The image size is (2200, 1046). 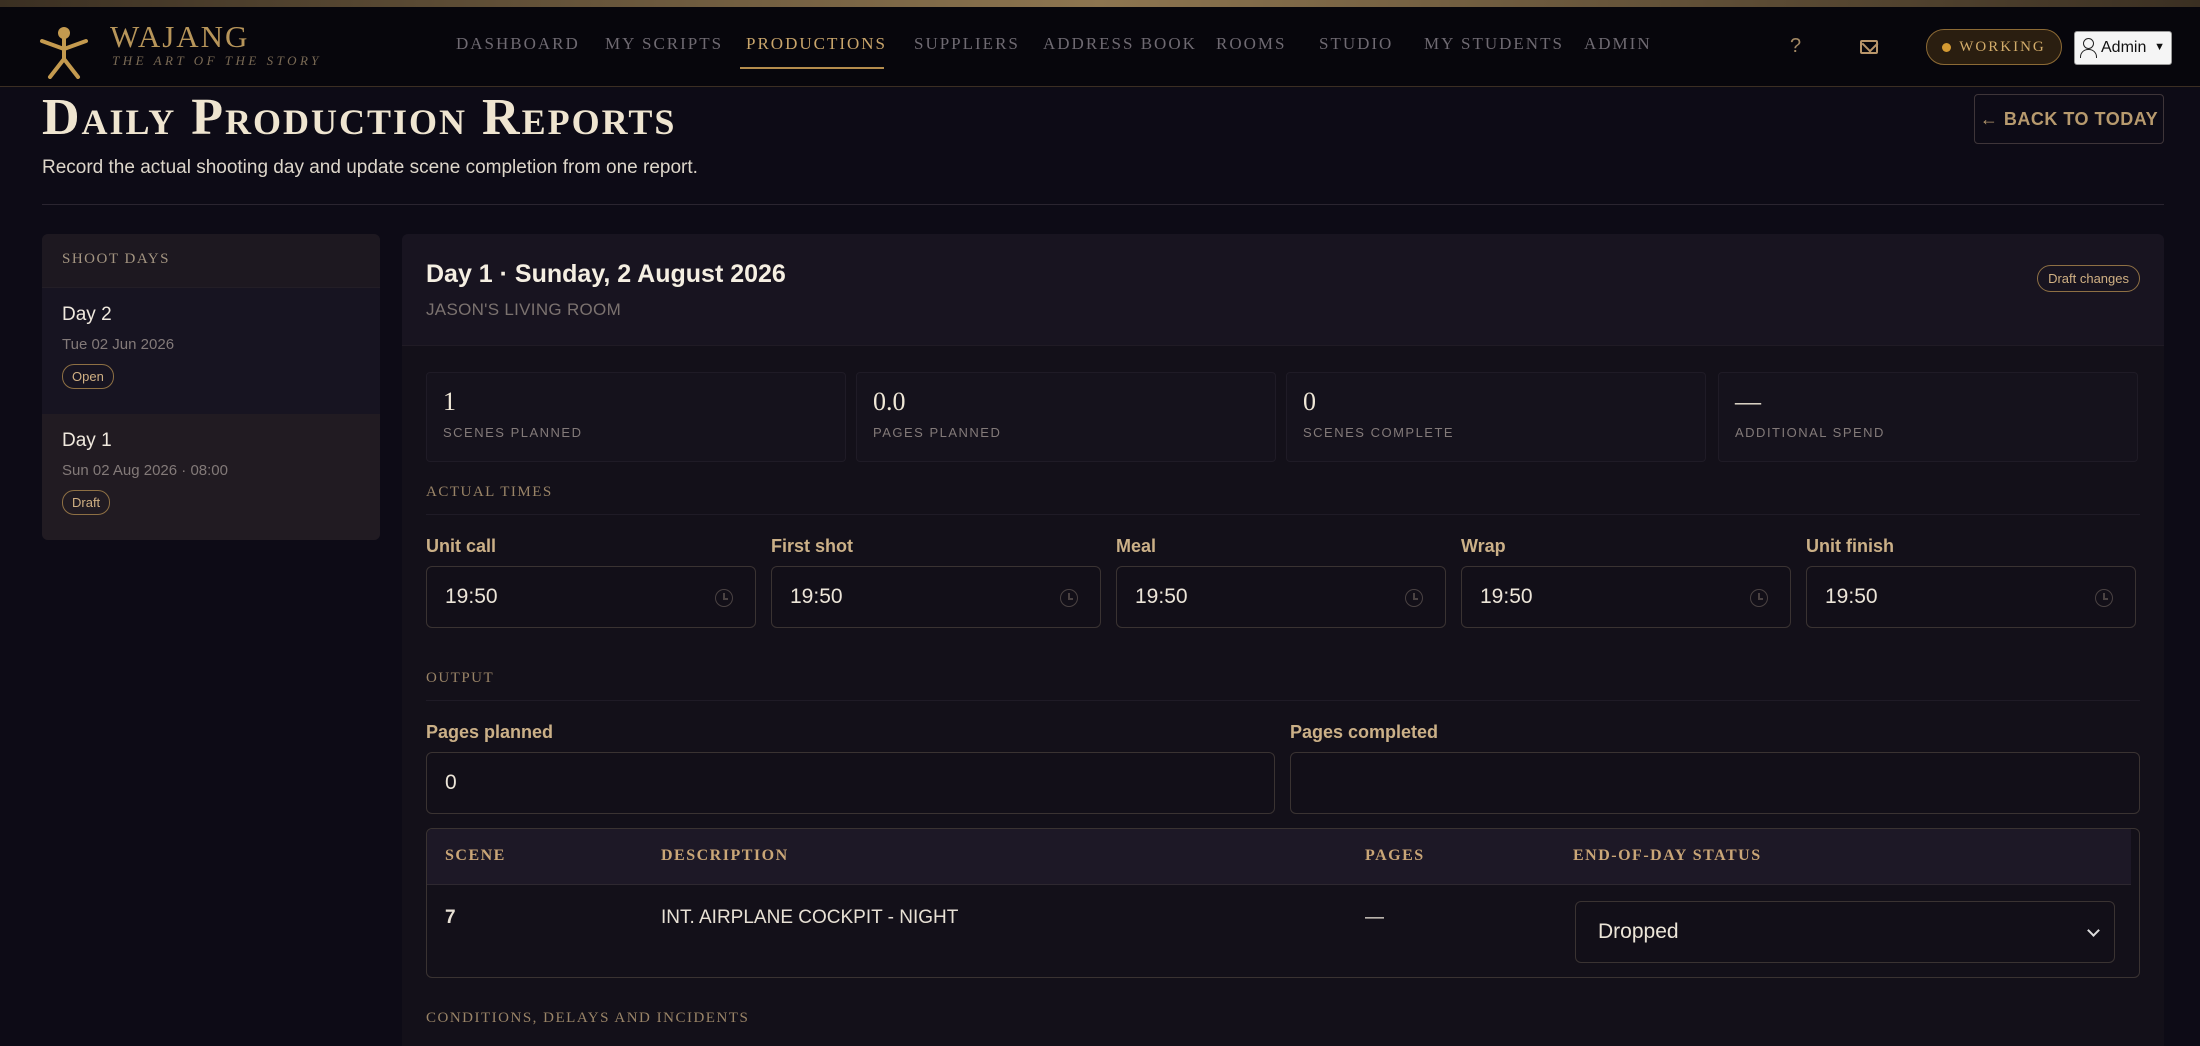 What do you see at coordinates (64, 53) in the screenshot?
I see `wajang-logo-icon` at bounding box center [64, 53].